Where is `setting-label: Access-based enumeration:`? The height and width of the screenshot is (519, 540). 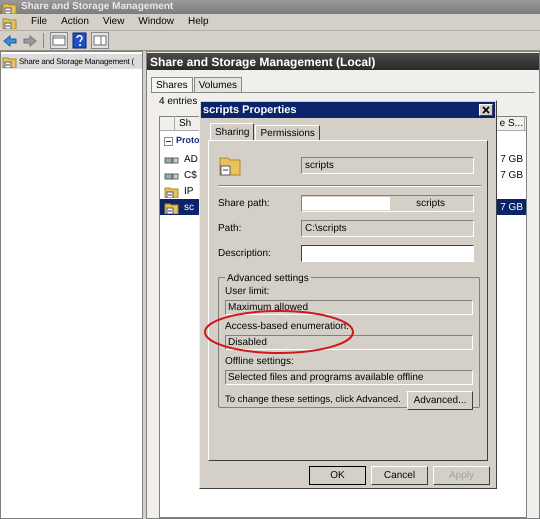
setting-label: Access-based enumeration: is located at coordinates (287, 327).